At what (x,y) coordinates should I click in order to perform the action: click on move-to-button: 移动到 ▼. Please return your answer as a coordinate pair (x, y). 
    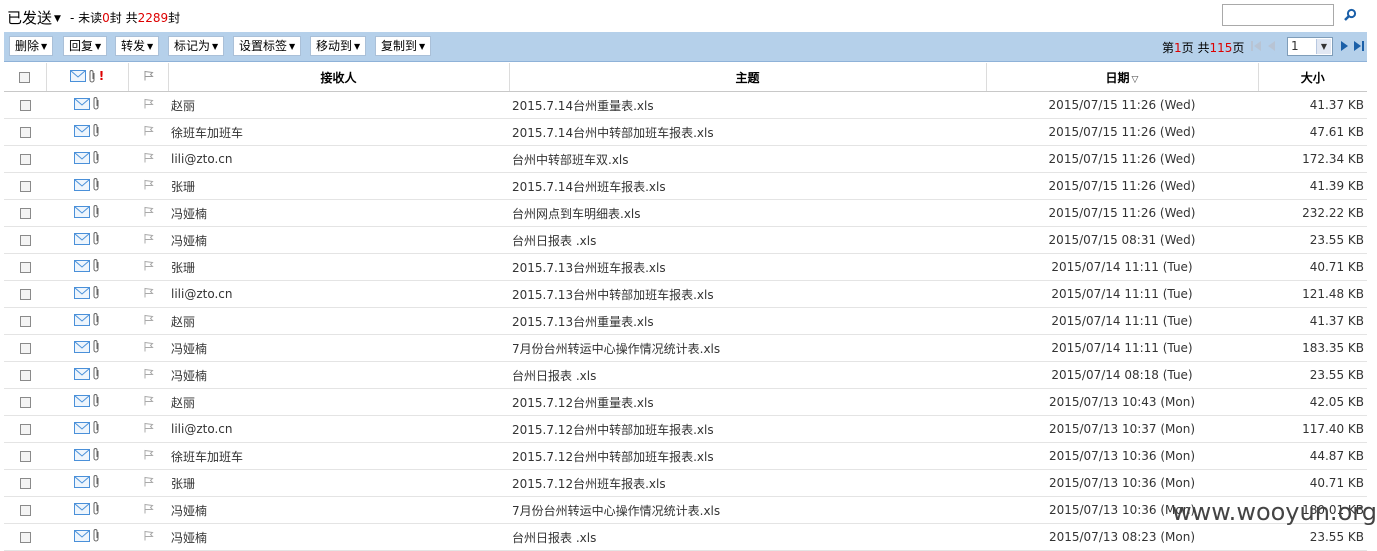
    Looking at the image, I should click on (338, 46).